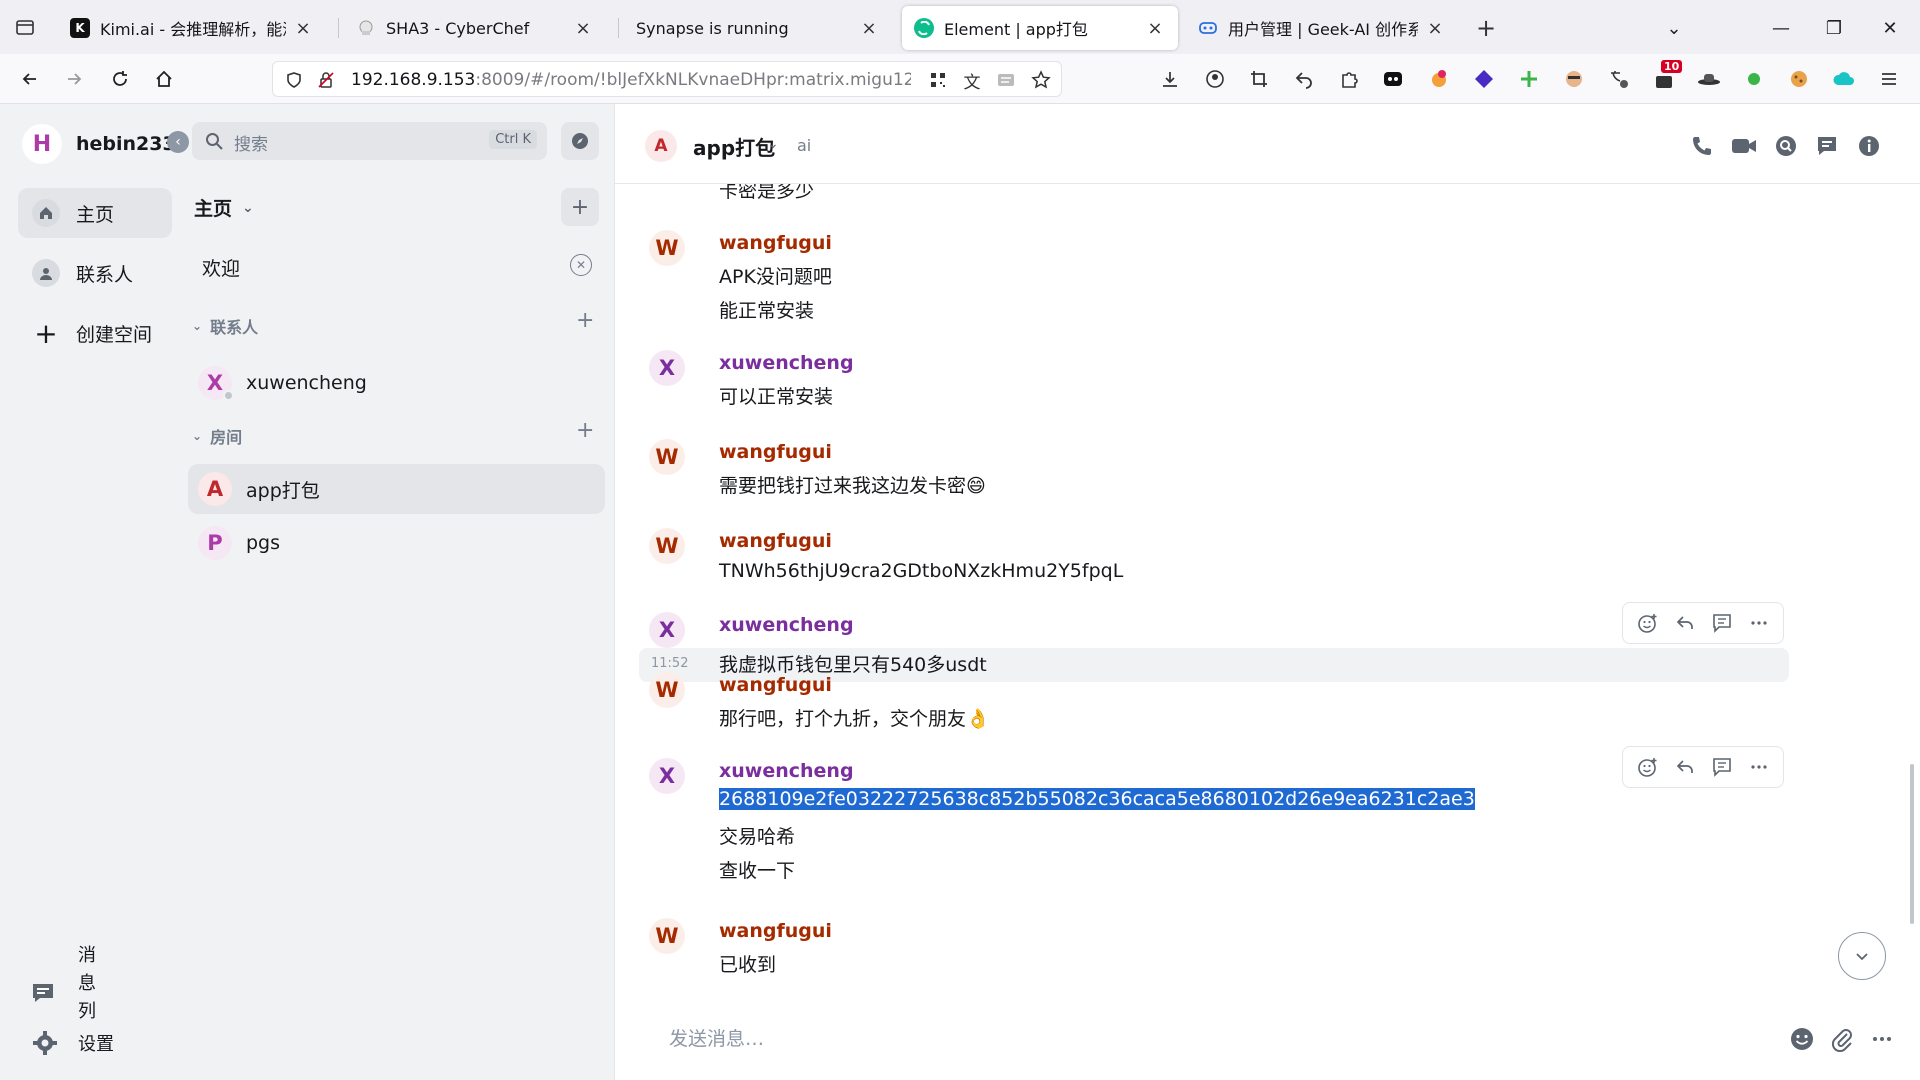  Describe the element at coordinates (164, 79) in the screenshot. I see `home-icon` at that location.